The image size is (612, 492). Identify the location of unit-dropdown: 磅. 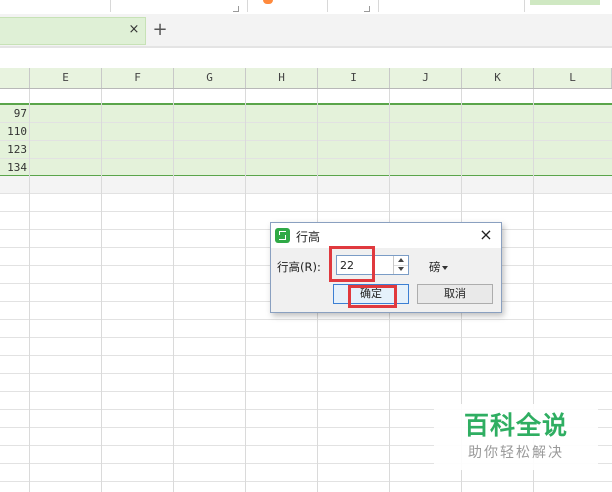
(438, 267).